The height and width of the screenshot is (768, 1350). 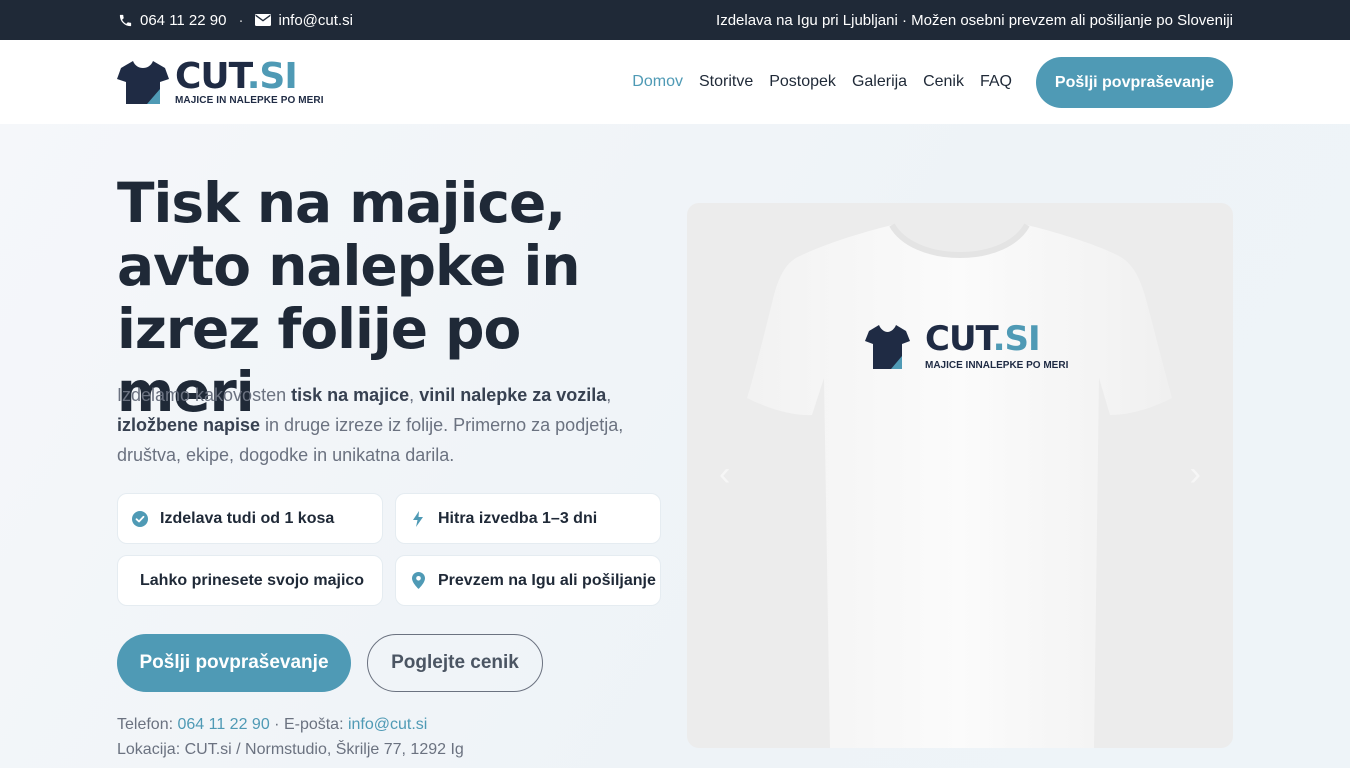 What do you see at coordinates (204, 395) in the screenshot?
I see `intro-text: Izdelamo kakovosten` at bounding box center [204, 395].